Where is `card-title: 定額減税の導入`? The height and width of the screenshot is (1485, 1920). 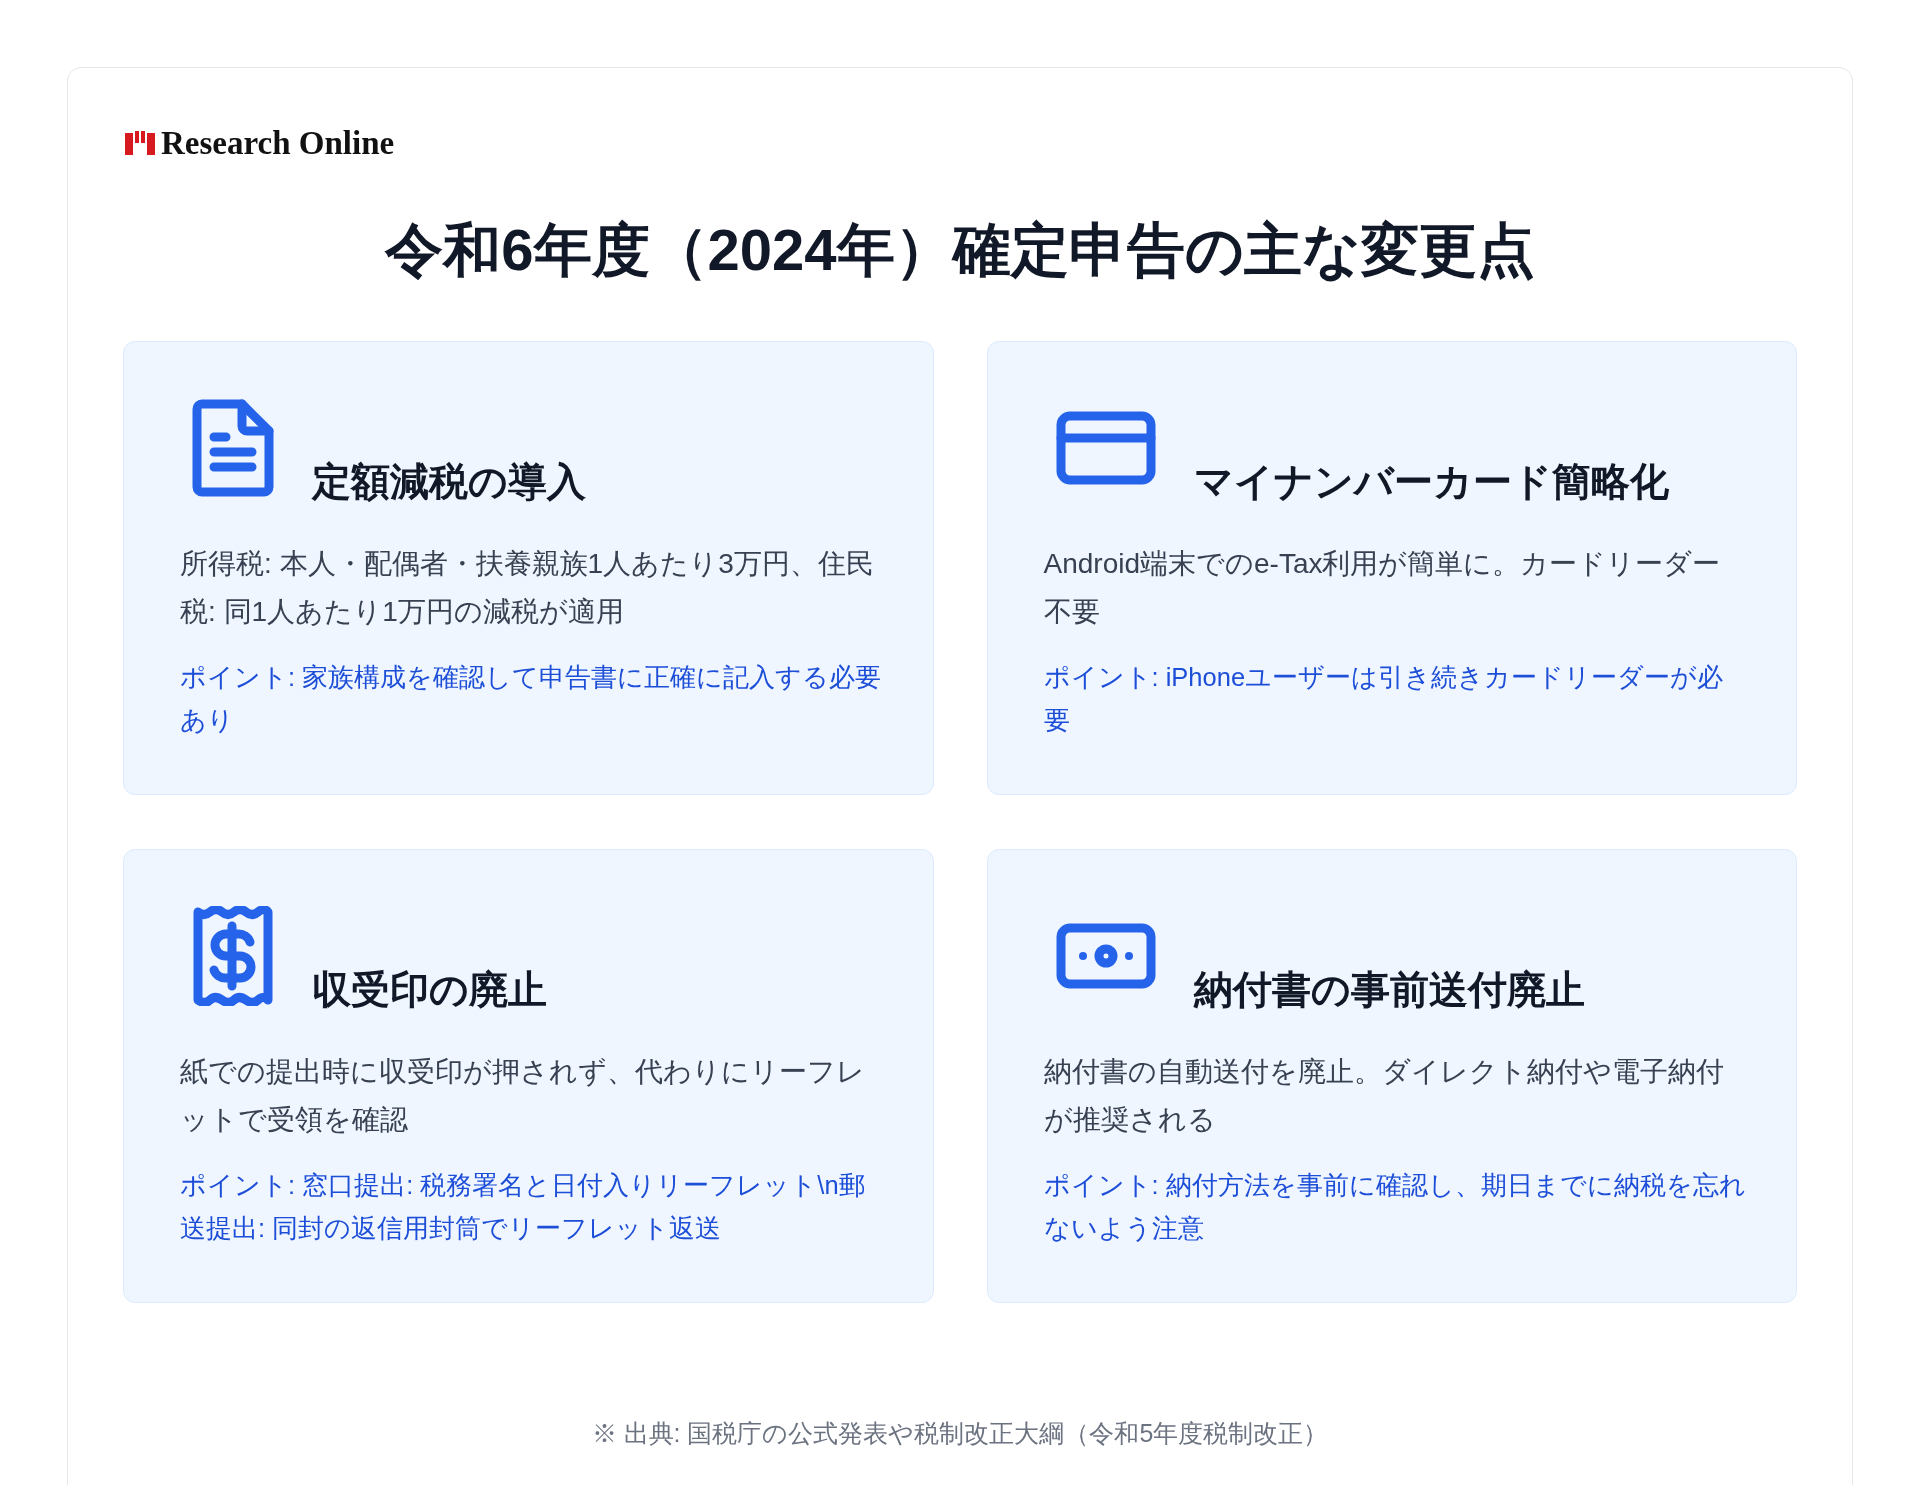
card-title: 定額減税の導入 is located at coordinates (449, 481).